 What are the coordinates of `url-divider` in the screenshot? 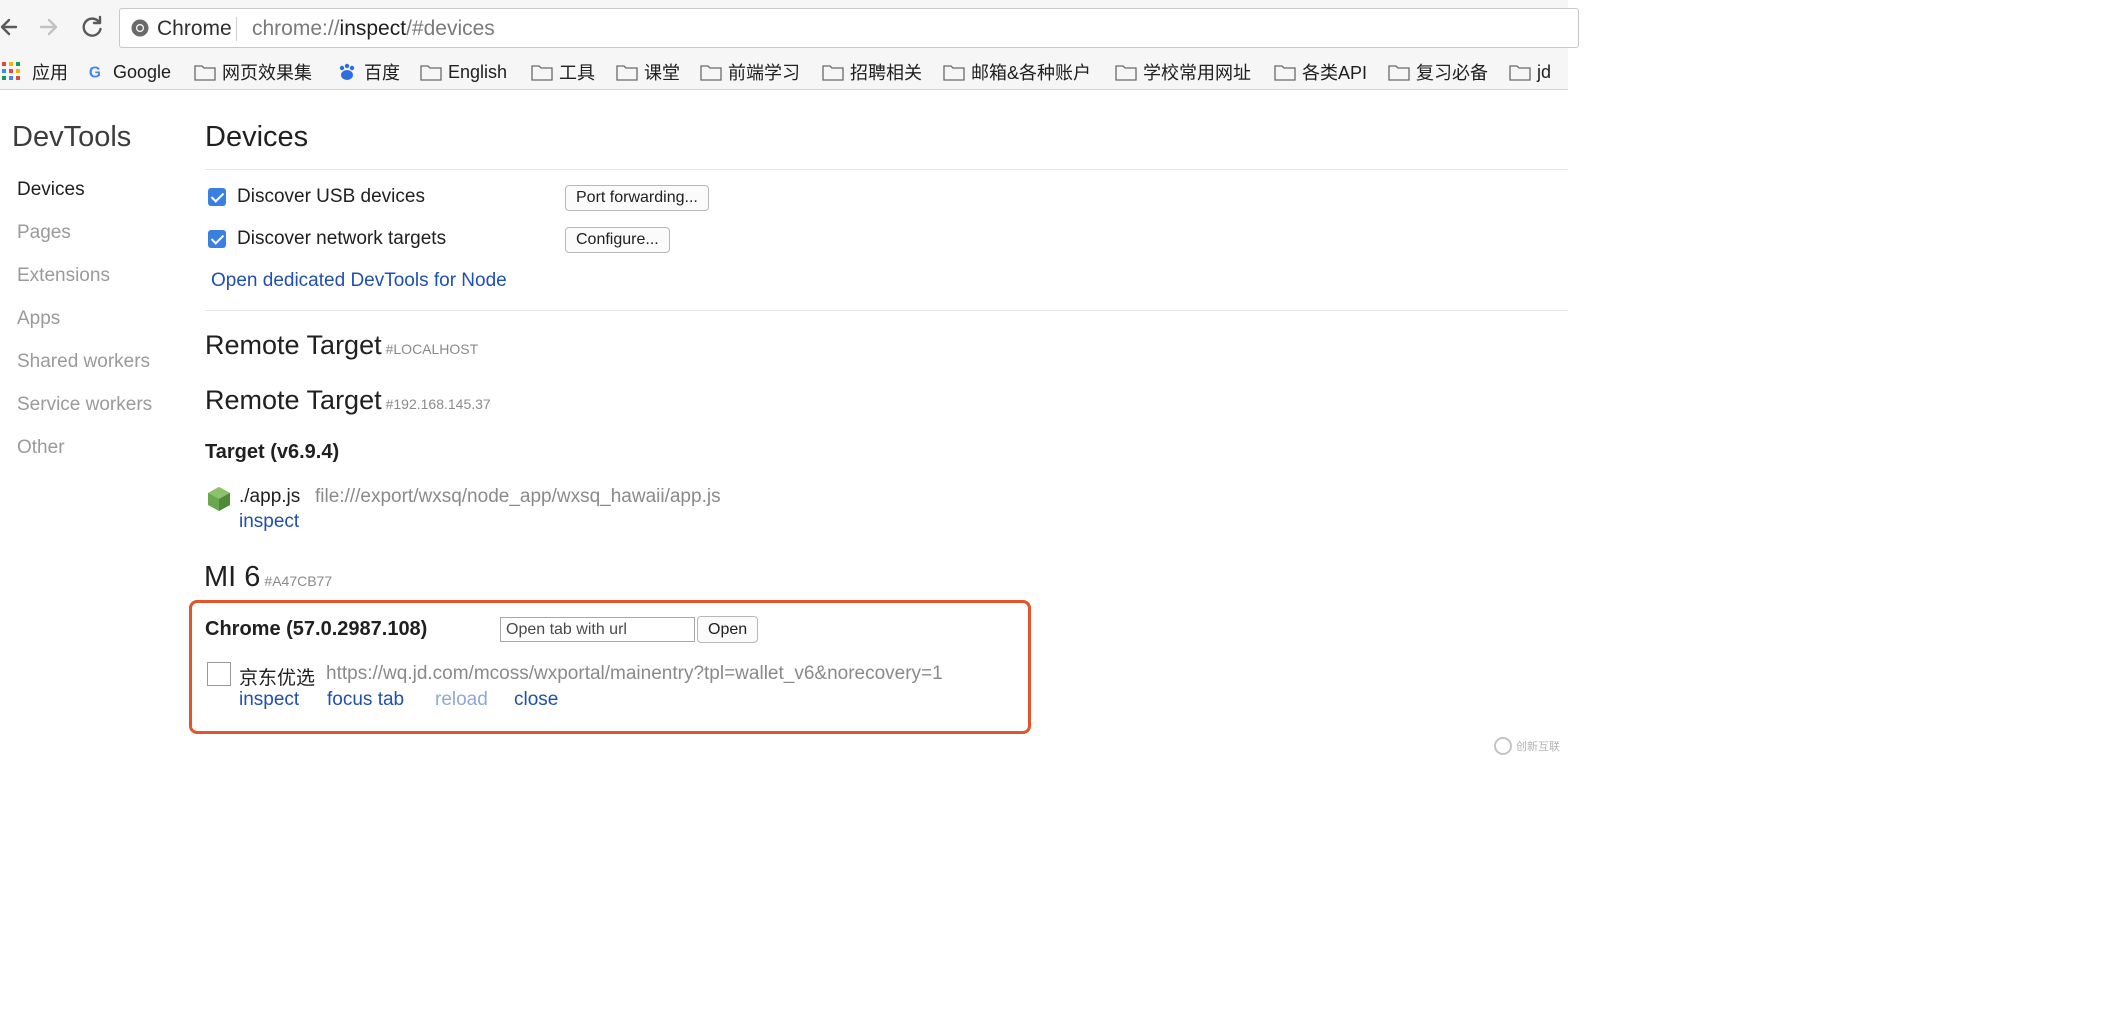 It's located at (236, 29).